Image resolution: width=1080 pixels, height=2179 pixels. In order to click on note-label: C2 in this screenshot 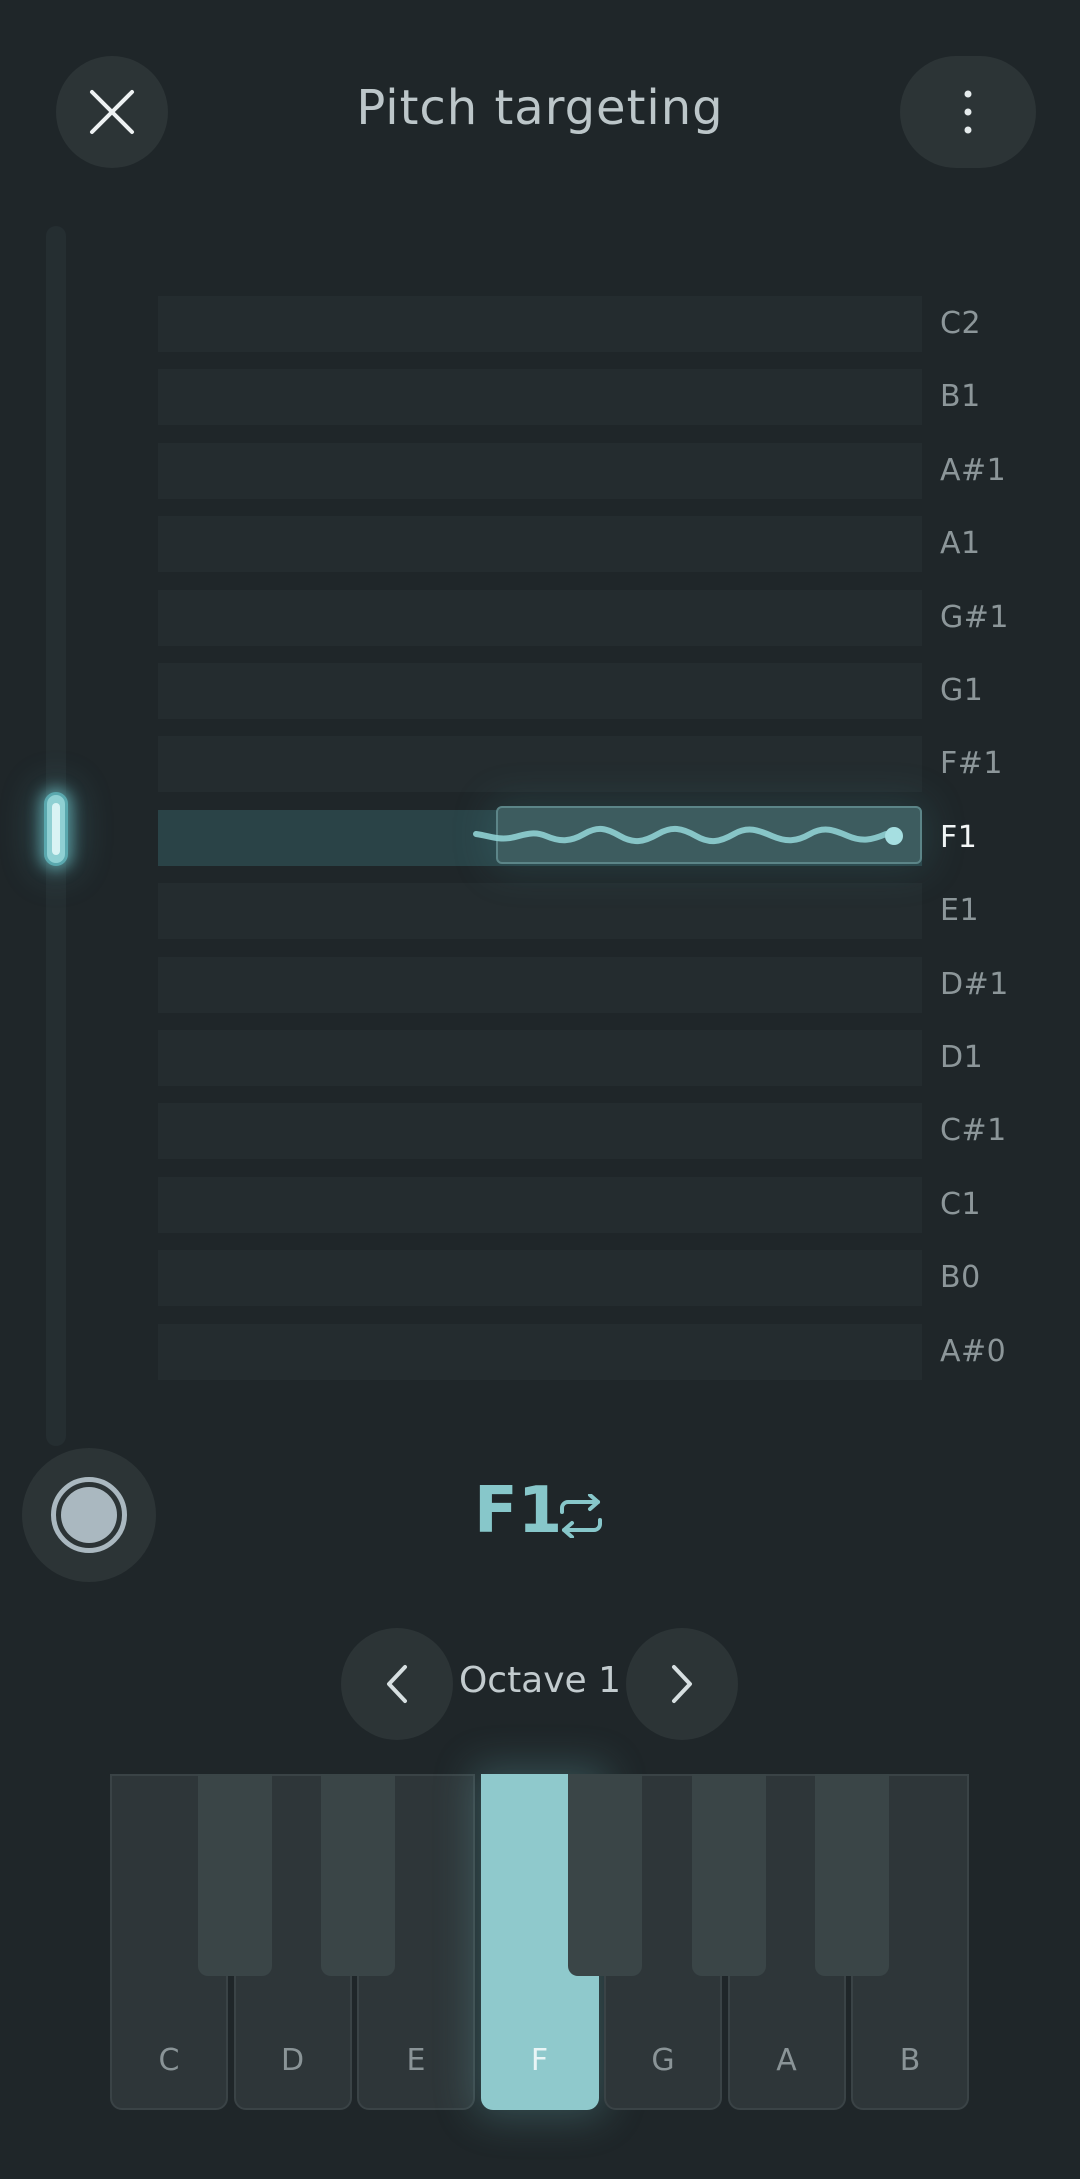, I will do `click(961, 323)`.